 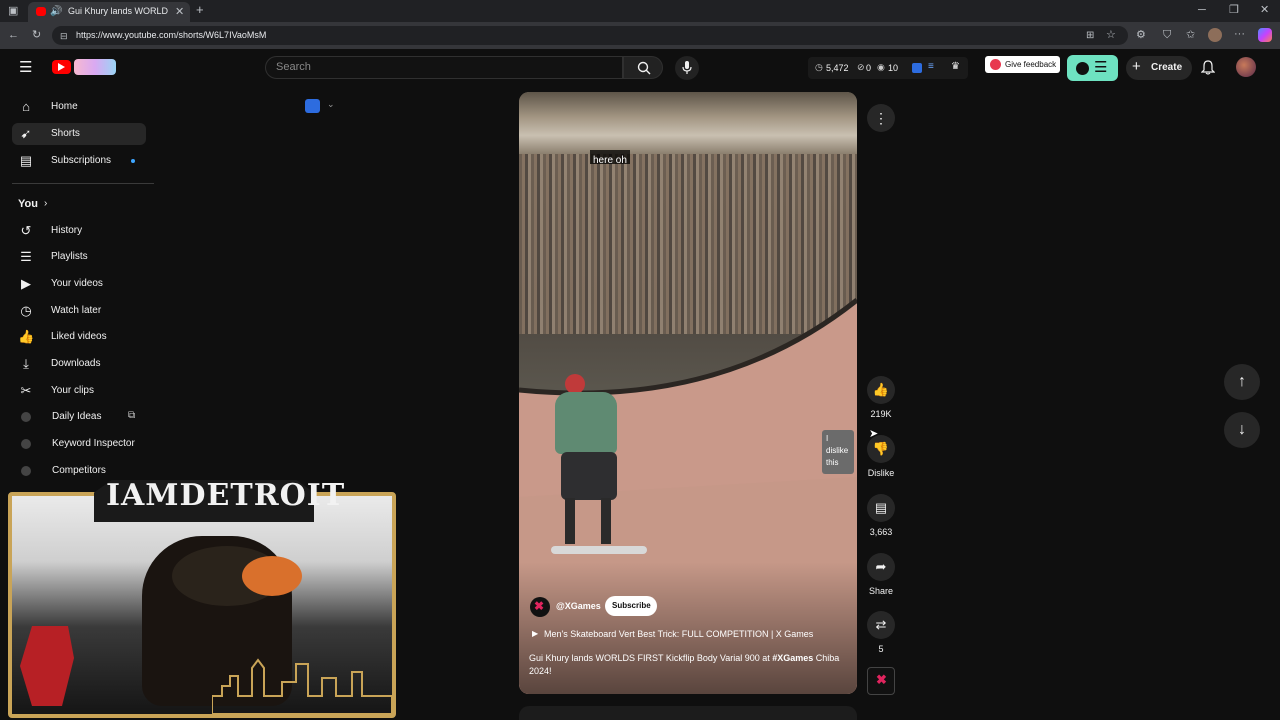 What do you see at coordinates (792, 658) in the screenshot?
I see `hashtag-link: #XGames` at bounding box center [792, 658].